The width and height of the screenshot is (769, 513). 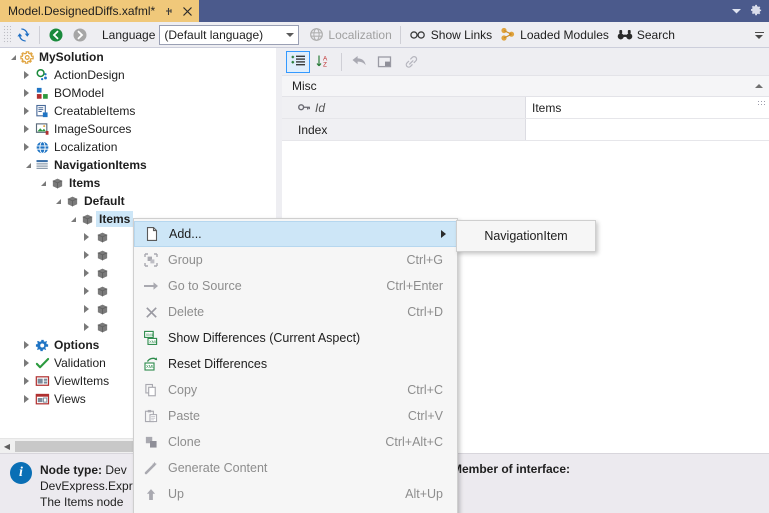 I want to click on pin-icon, so click(x=169, y=11).